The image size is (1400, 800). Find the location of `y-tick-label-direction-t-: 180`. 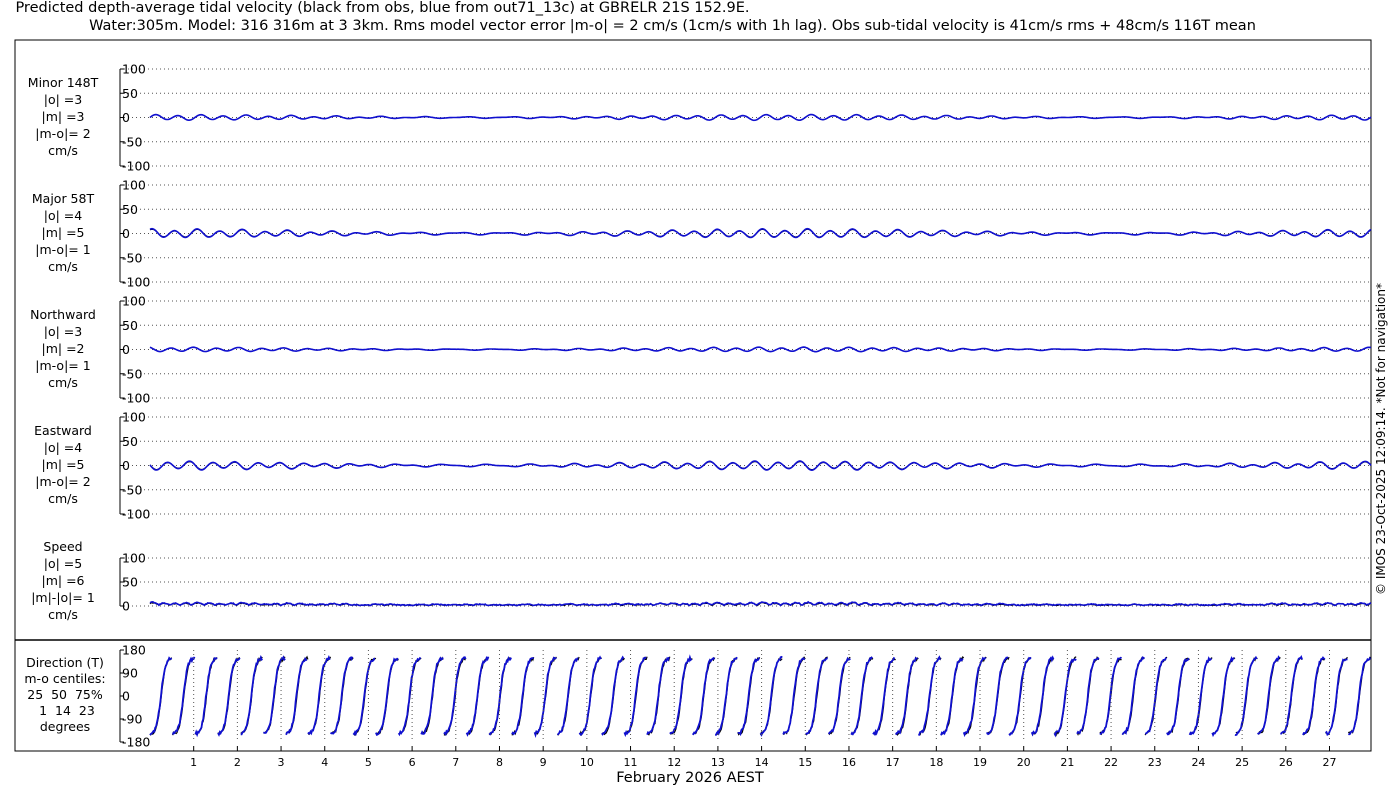

y-tick-label-direction-t-: 180 is located at coordinates (134, 650).